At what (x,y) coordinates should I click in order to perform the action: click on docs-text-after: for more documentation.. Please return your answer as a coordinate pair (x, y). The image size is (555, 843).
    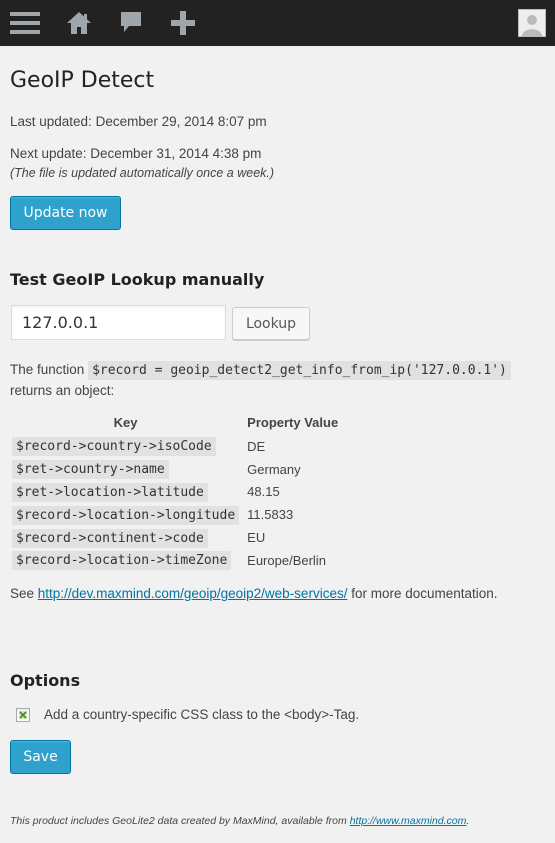
    Looking at the image, I should click on (424, 593).